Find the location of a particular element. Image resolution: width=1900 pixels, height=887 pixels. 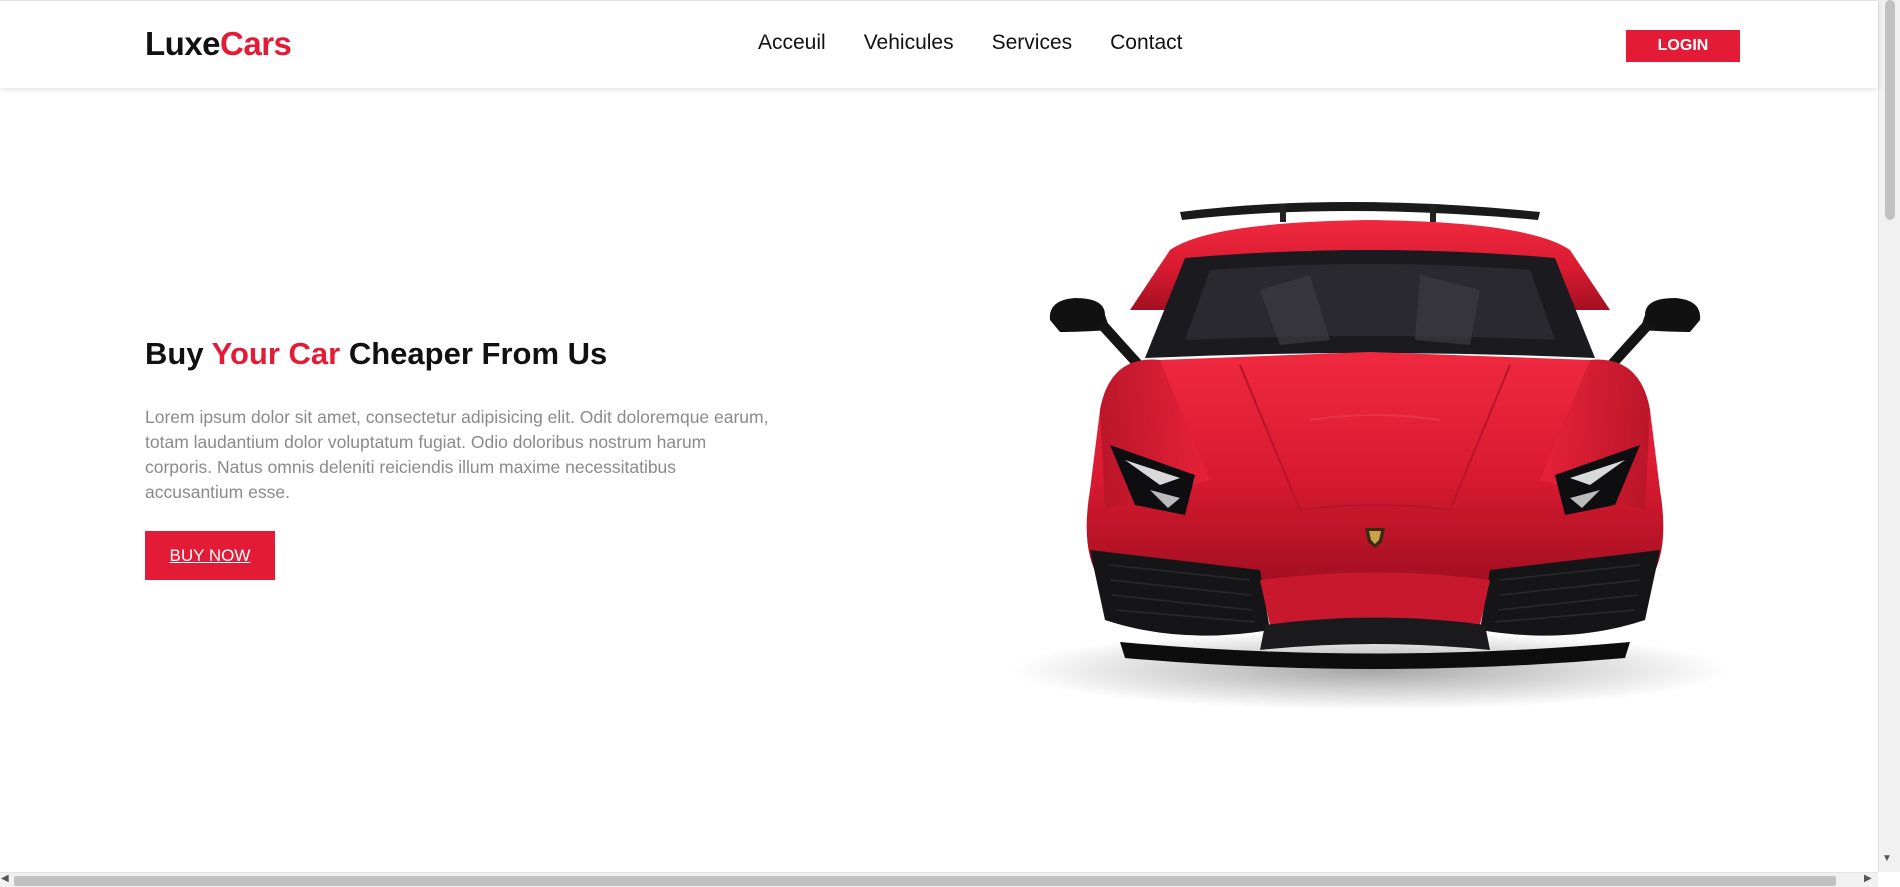

nav-item-vehicules: Vehicules is located at coordinates (909, 43).